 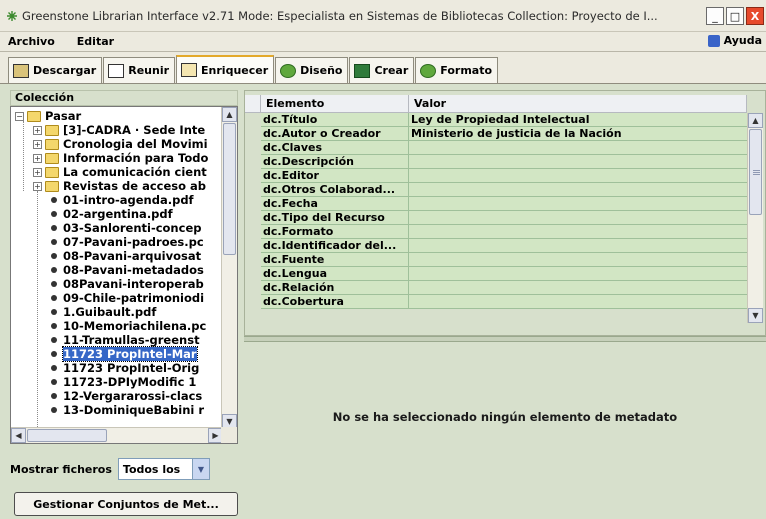 I want to click on metadata-element-cell: dc.Título, so click(x=335, y=119).